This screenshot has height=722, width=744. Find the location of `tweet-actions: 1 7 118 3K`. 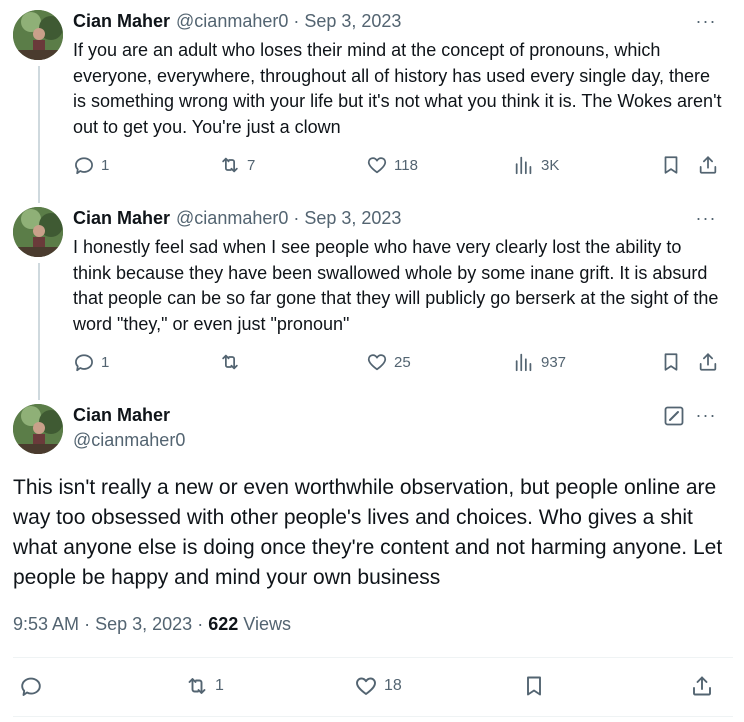

tweet-actions: 1 7 118 3K is located at coordinates (398, 166).